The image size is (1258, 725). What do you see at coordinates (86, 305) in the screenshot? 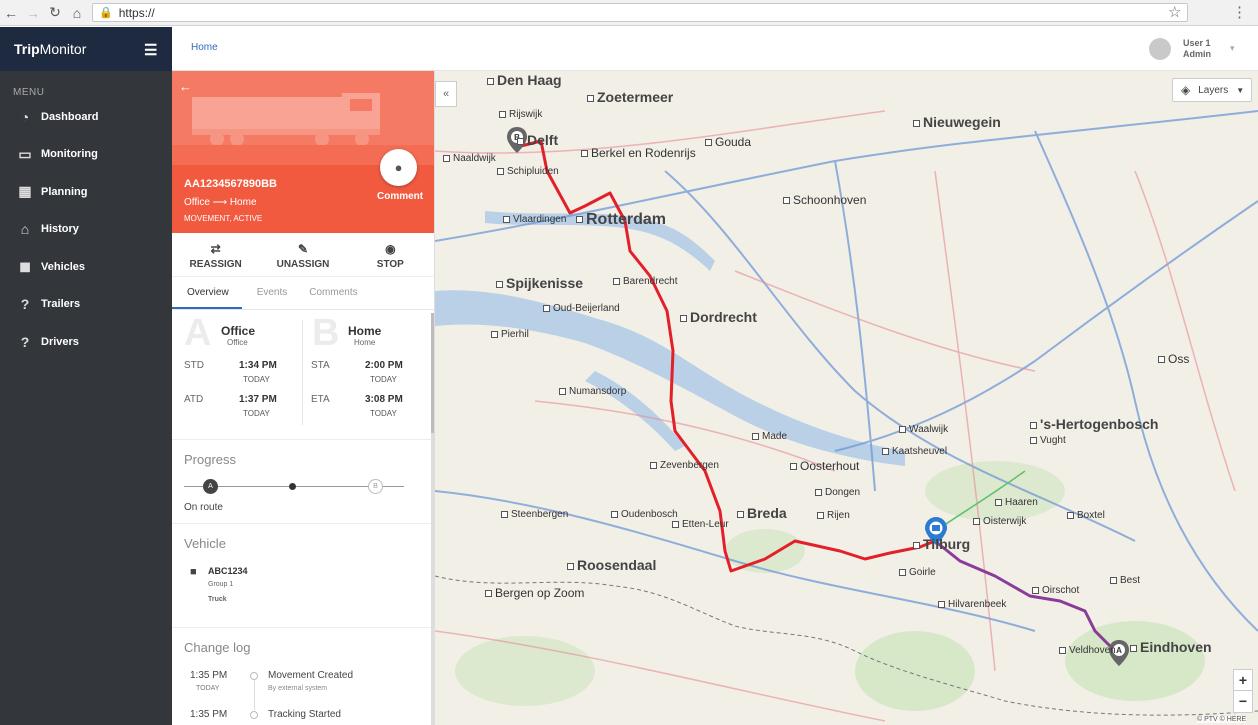
I see `sidebar-item-trailers: ? Trailers` at bounding box center [86, 305].